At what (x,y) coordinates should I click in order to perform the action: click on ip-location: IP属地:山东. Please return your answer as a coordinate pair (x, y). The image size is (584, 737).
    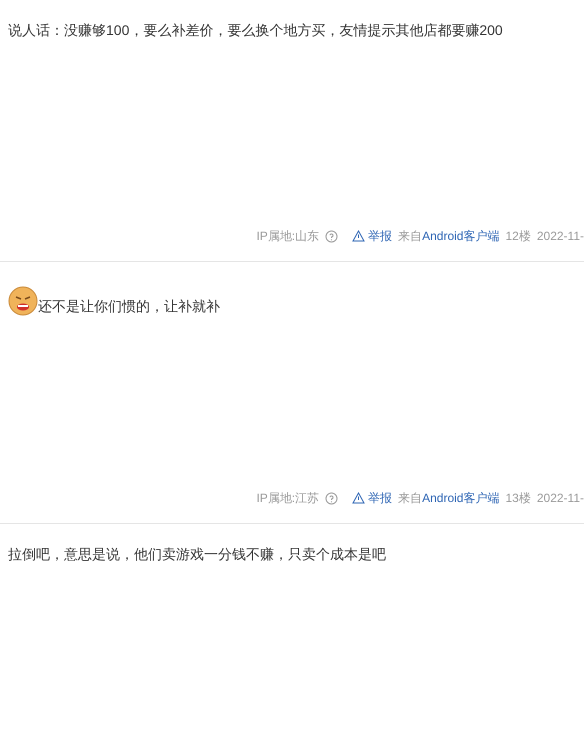
    Looking at the image, I should click on (288, 236).